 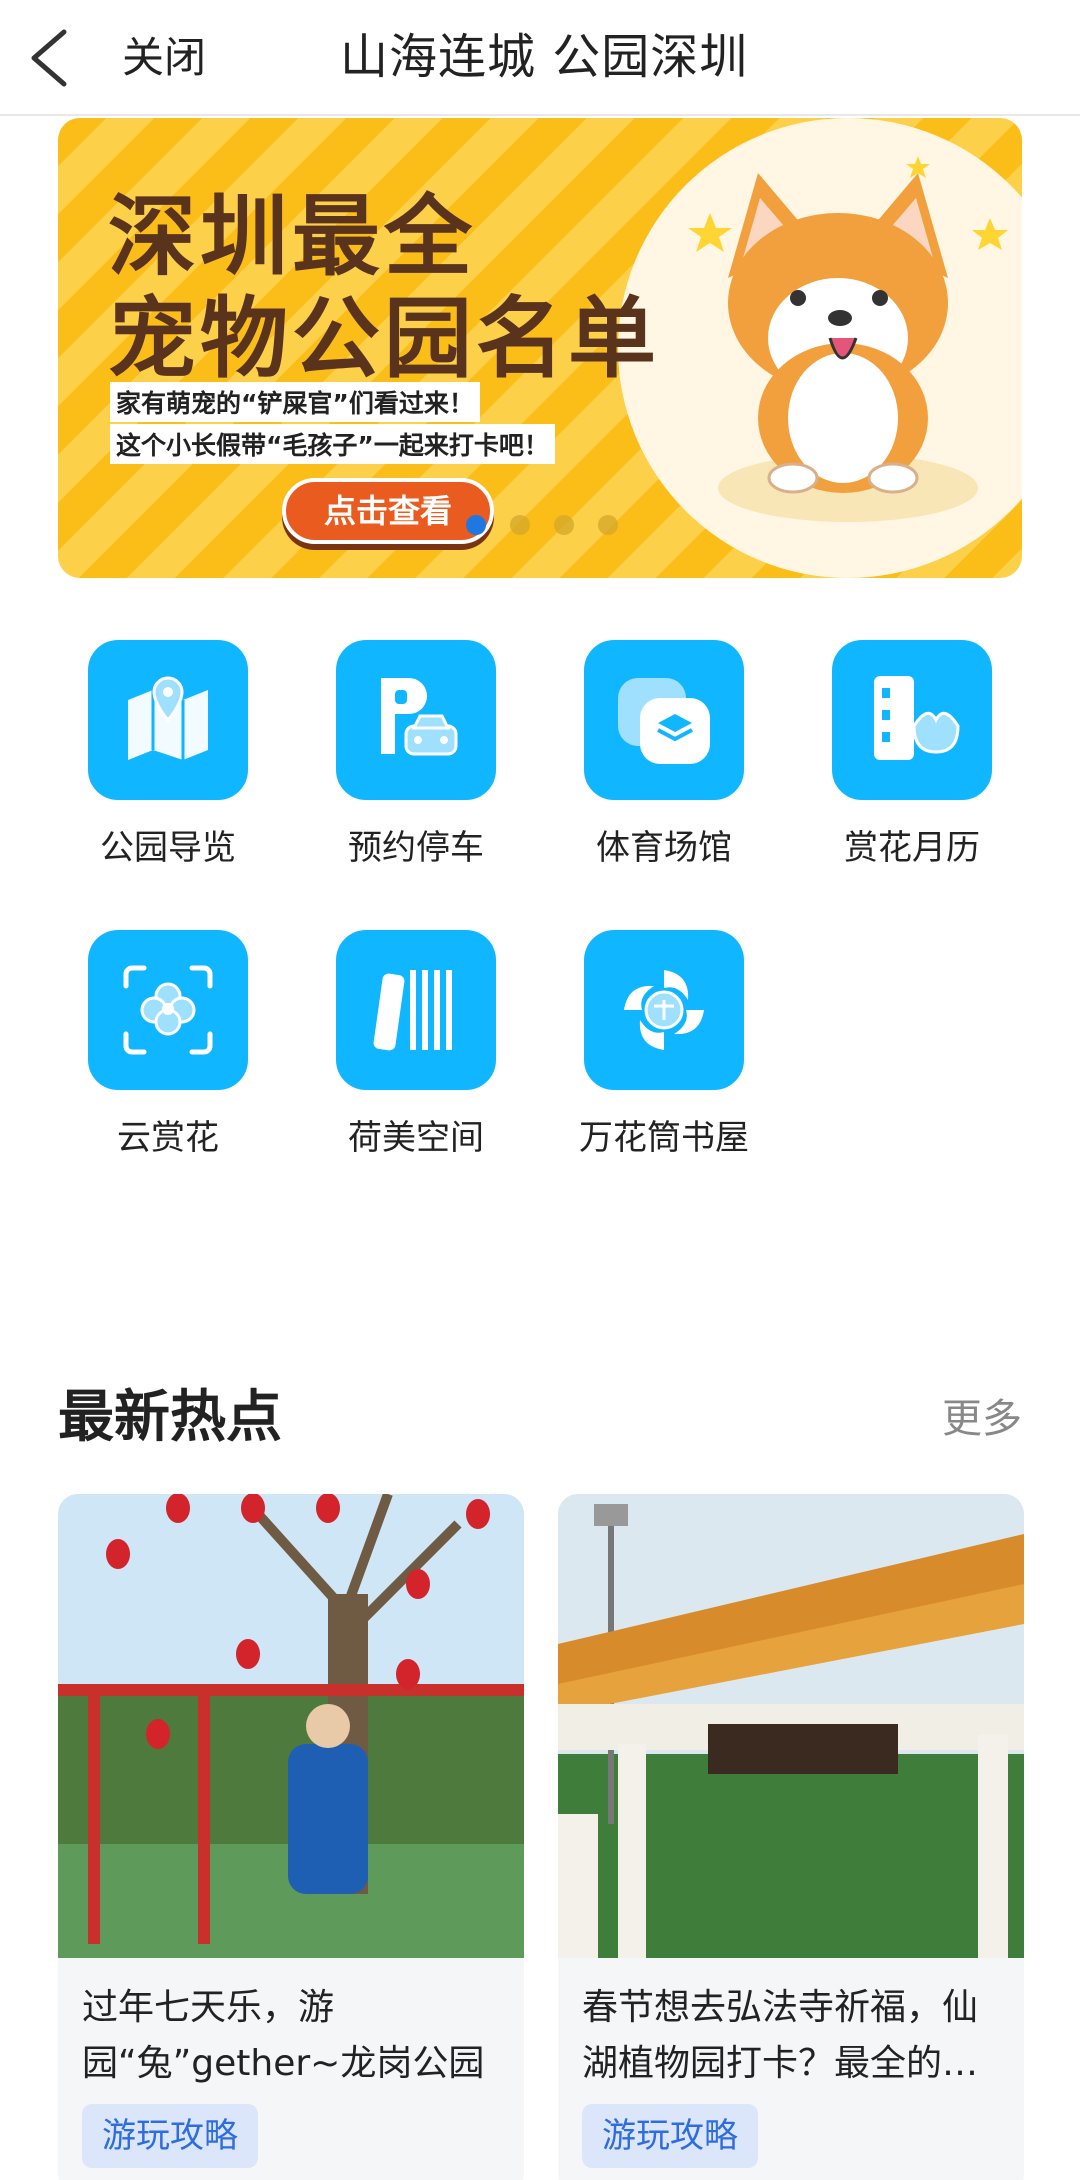 I want to click on flower-scan-icon, so click(x=168, y=1010).